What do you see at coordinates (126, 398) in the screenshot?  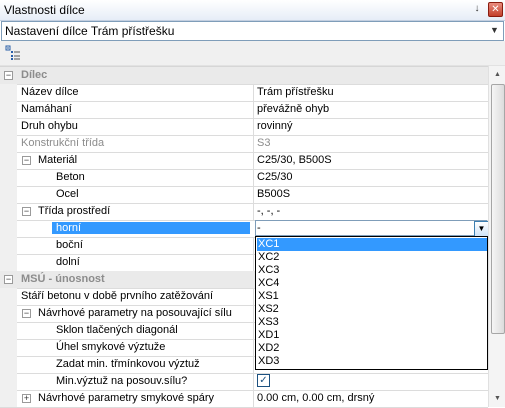 I see `property-label: Návrhové parametry smykové spáry` at bounding box center [126, 398].